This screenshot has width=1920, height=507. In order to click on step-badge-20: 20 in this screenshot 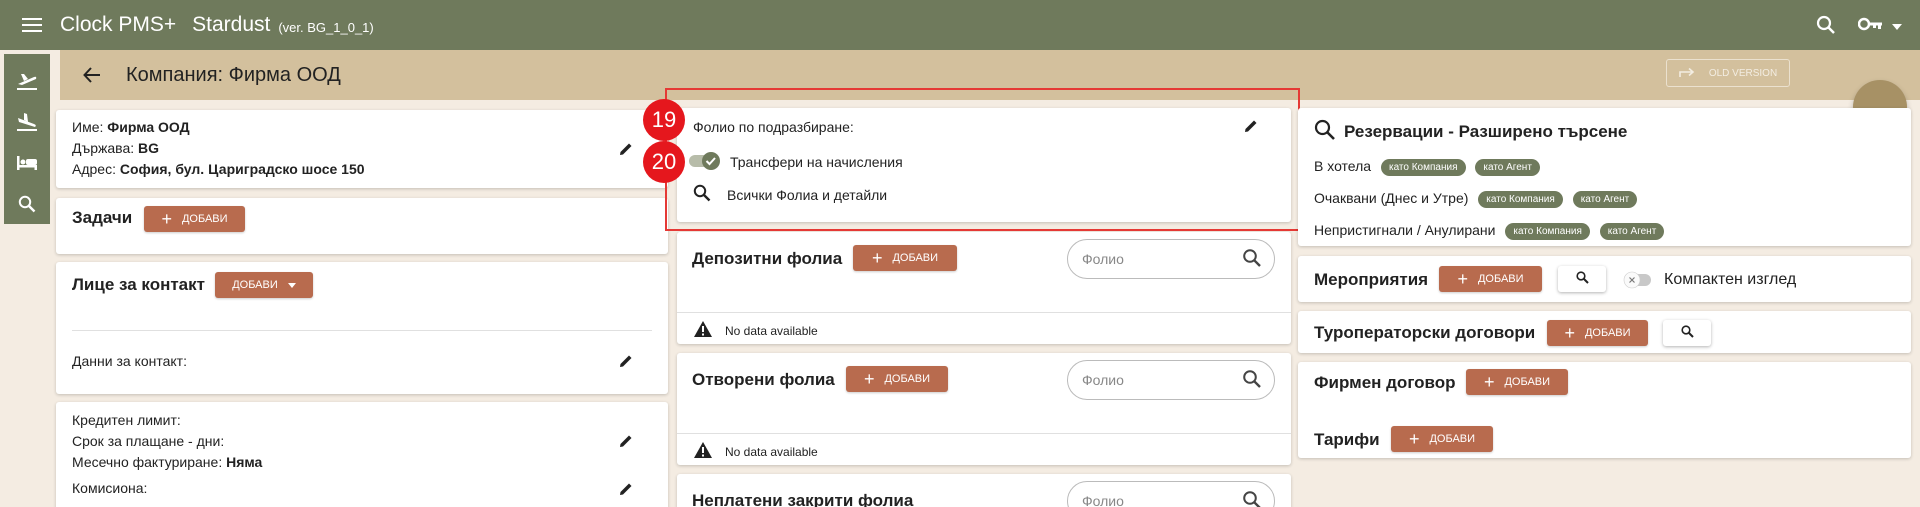, I will do `click(664, 162)`.